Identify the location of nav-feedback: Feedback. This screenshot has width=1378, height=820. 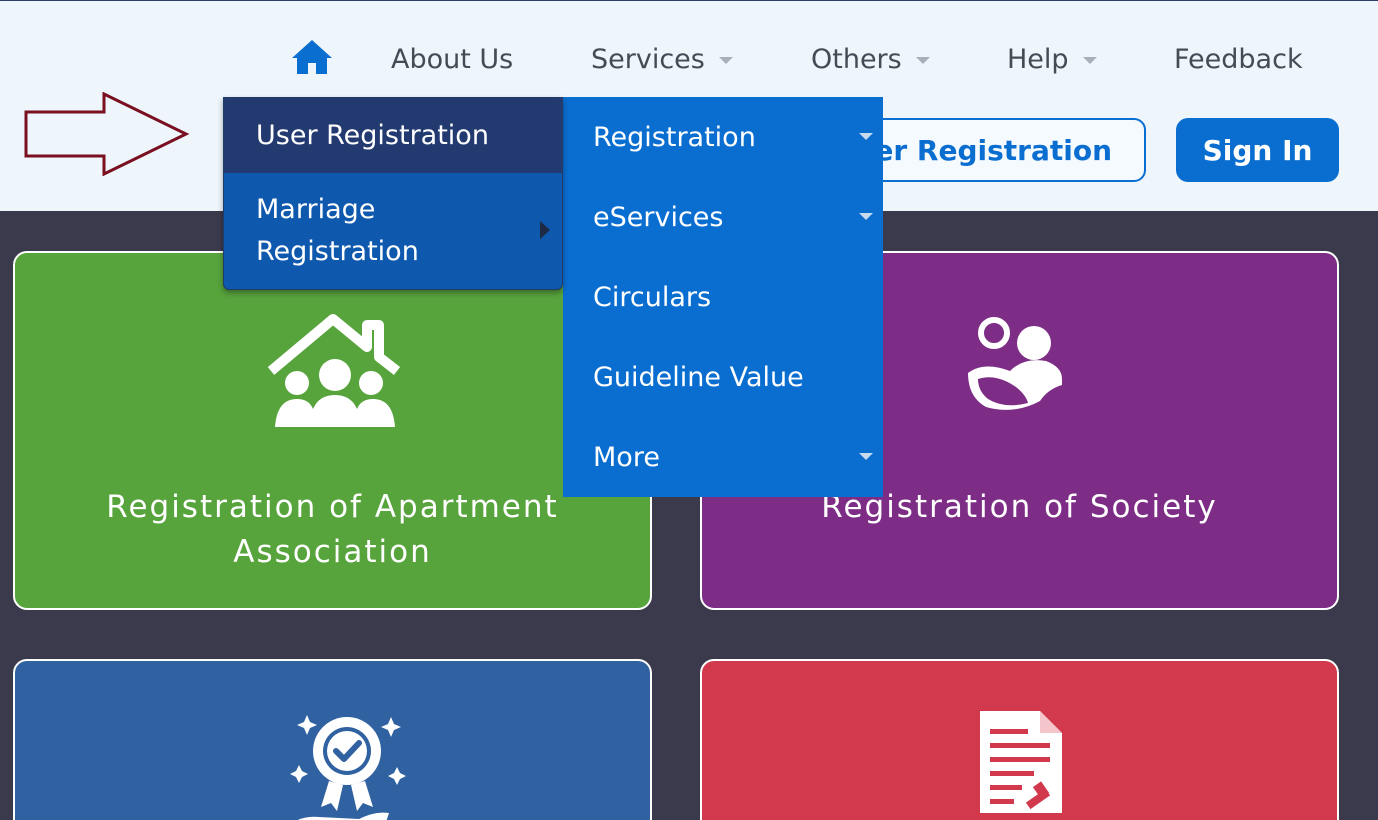
(1238, 59).